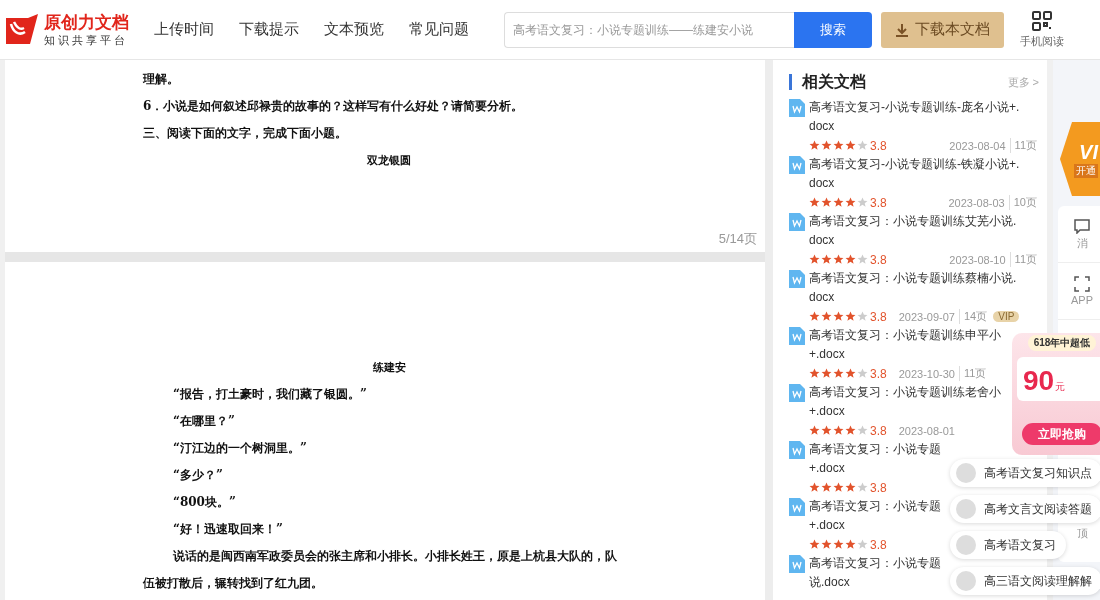 This screenshot has width=1100, height=600. What do you see at coordinates (233, 583) in the screenshot?
I see `document-line: 伍被打散后，辗转找到了红九团。` at bounding box center [233, 583].